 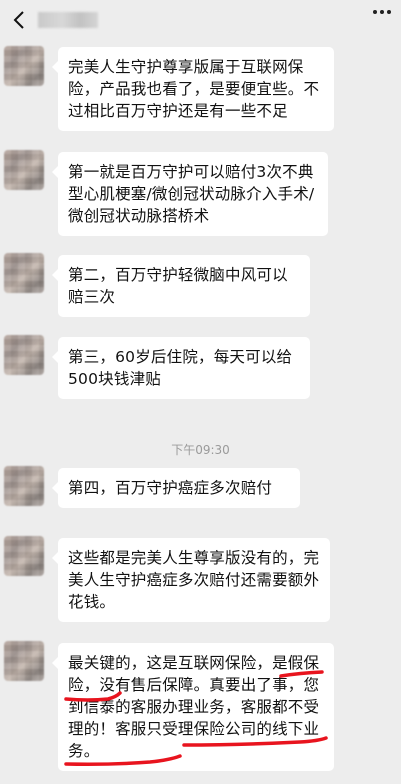 What do you see at coordinates (375, 12) in the screenshot?
I see `more-dots-icon` at bounding box center [375, 12].